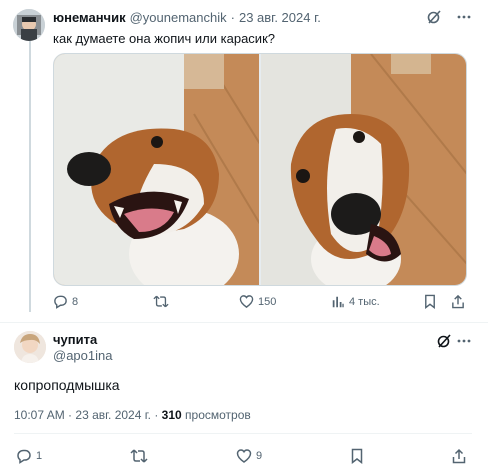  What do you see at coordinates (89, 17) in the screenshot?
I see `display-name: юнеманчик` at bounding box center [89, 17].